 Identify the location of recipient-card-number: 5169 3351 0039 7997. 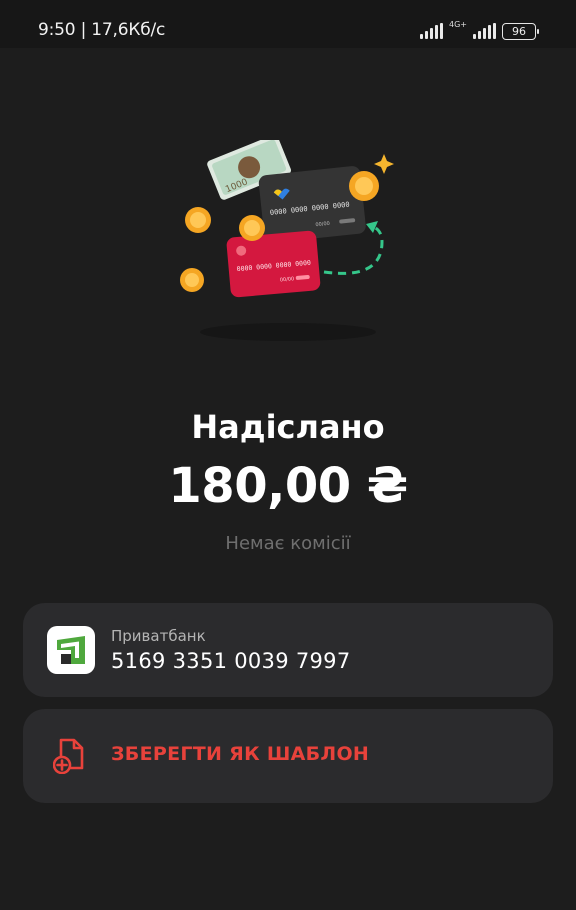
(231, 661).